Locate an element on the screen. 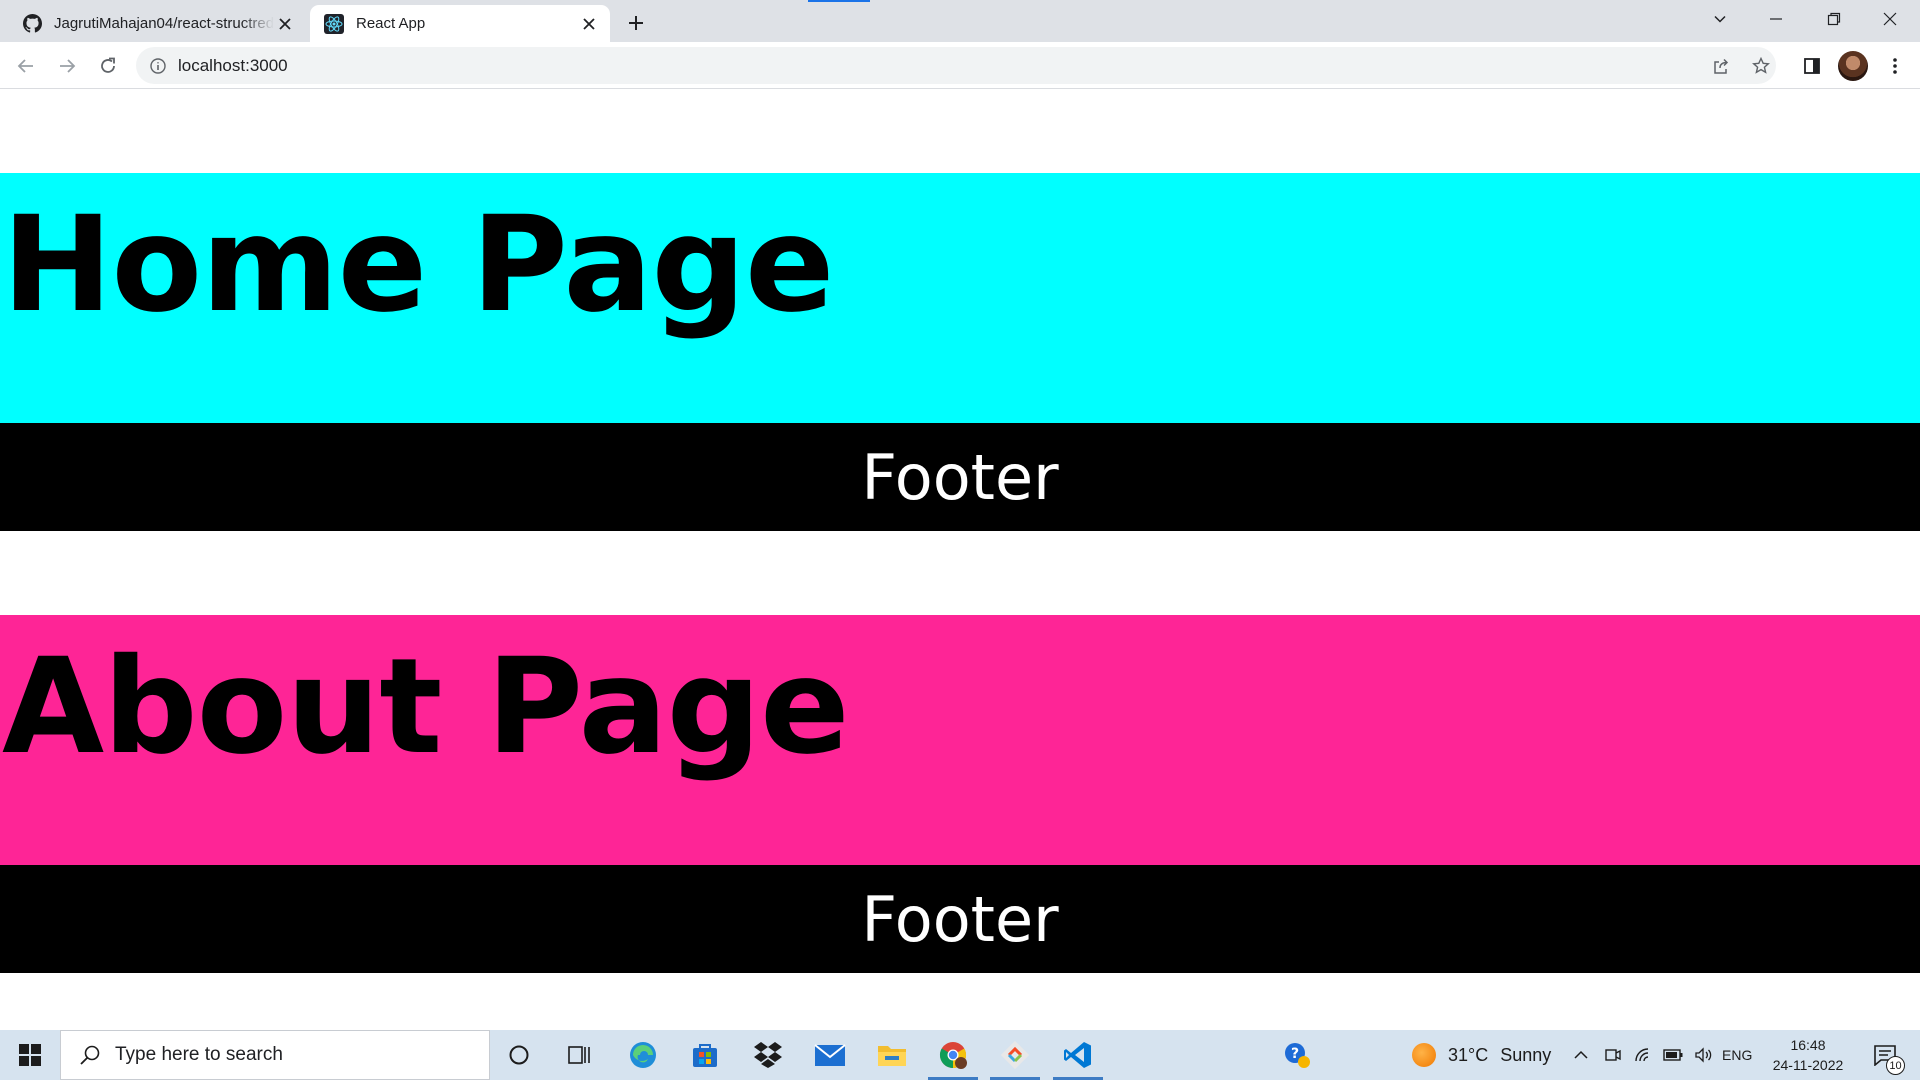 The image size is (1920, 1080). chrome-icon is located at coordinates (953, 1055).